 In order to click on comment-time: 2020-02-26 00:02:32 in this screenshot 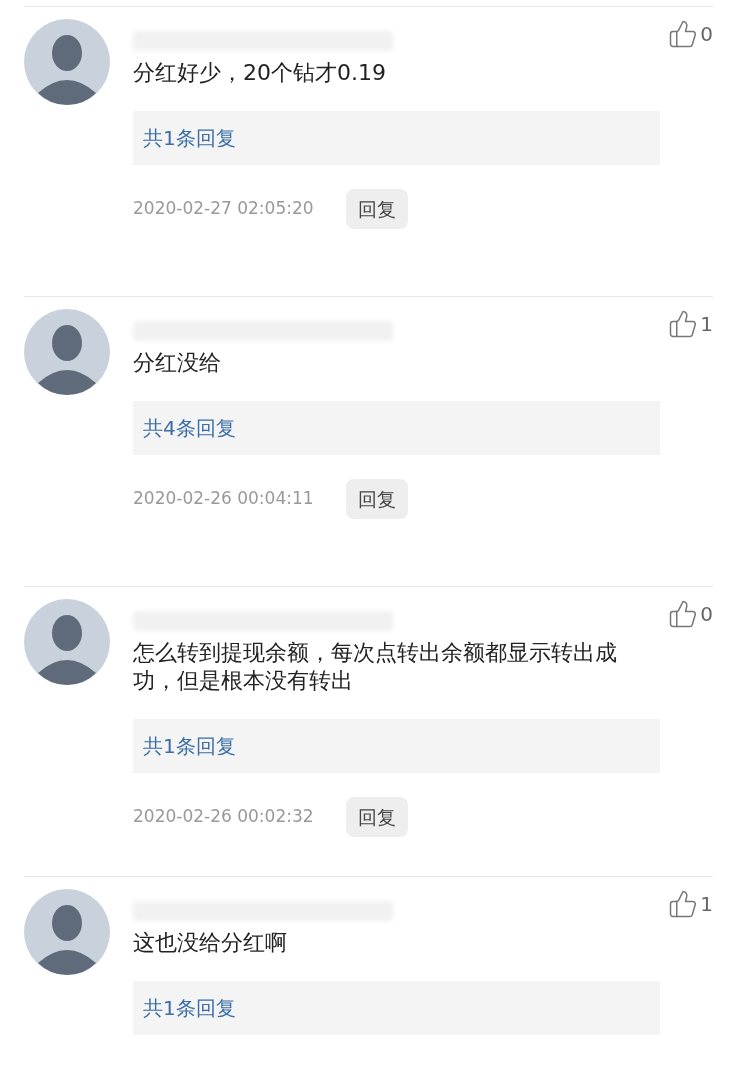, I will do `click(223, 817)`.